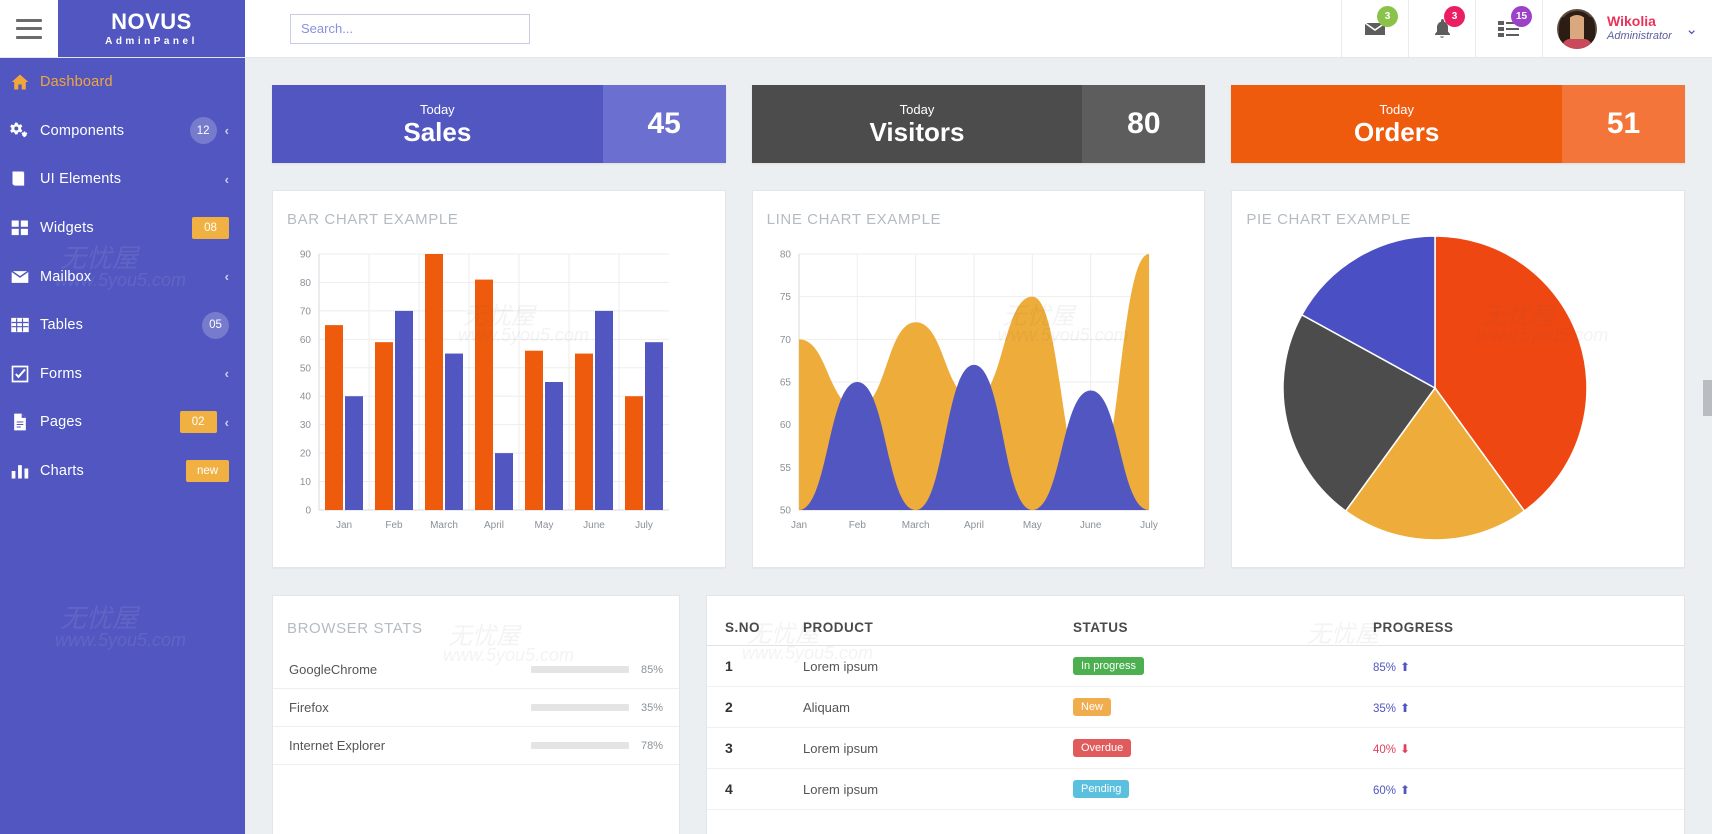 Image resolution: width=1712 pixels, height=834 pixels. I want to click on browser-stat-row: GoogleChrome 85%, so click(476, 670).